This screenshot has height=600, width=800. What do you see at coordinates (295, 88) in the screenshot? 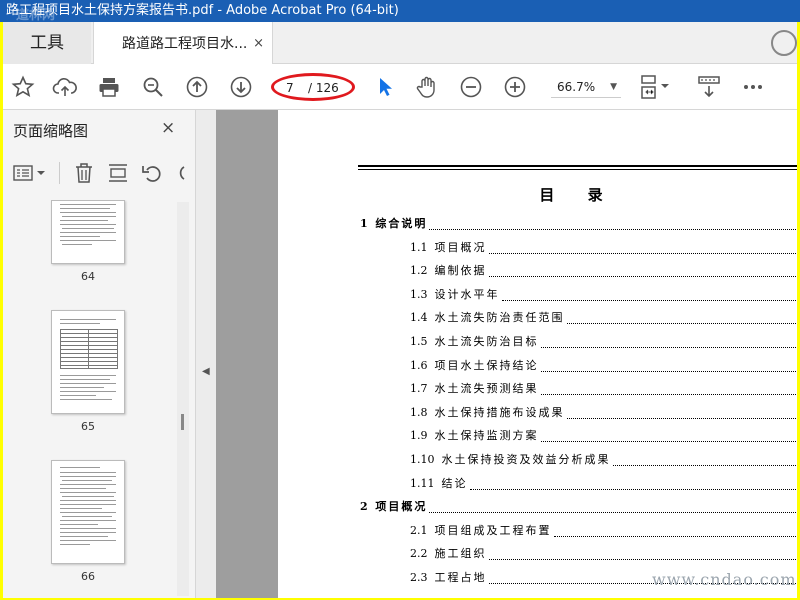
I see `page-number-input: 7` at bounding box center [295, 88].